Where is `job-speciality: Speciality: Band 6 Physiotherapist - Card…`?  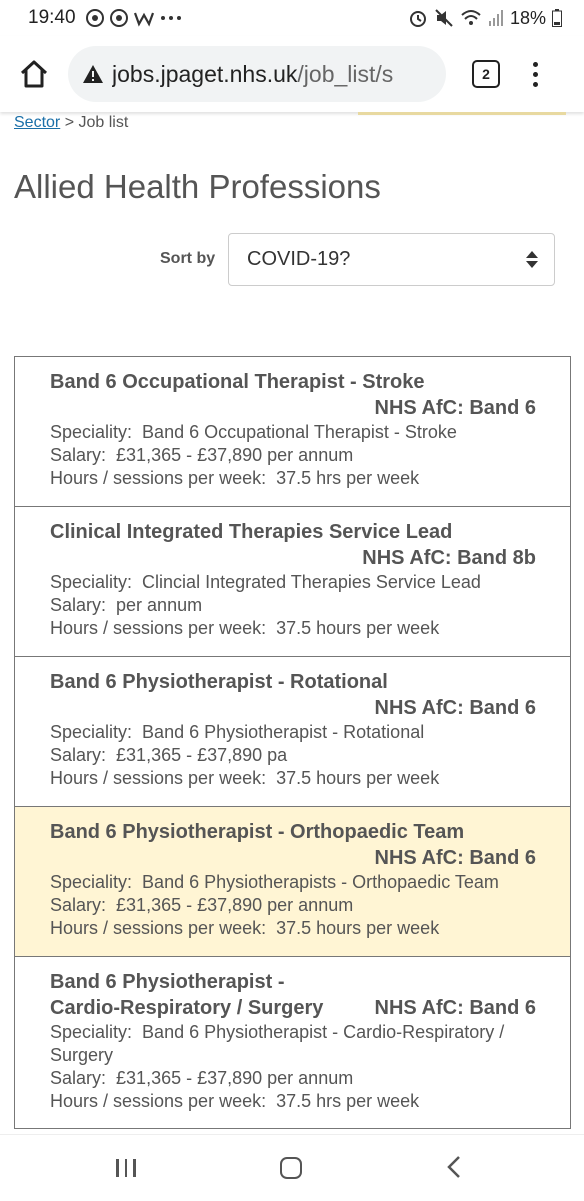 job-speciality: Speciality: Band 6 Physiotherapist - Card… is located at coordinates (277, 1043).